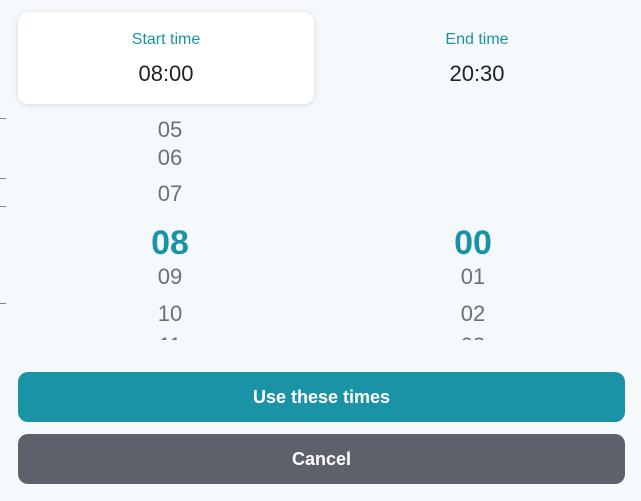 The image size is (641, 501). Describe the element at coordinates (477, 58) in the screenshot. I see `end-time-tab: End time 20:30` at that location.